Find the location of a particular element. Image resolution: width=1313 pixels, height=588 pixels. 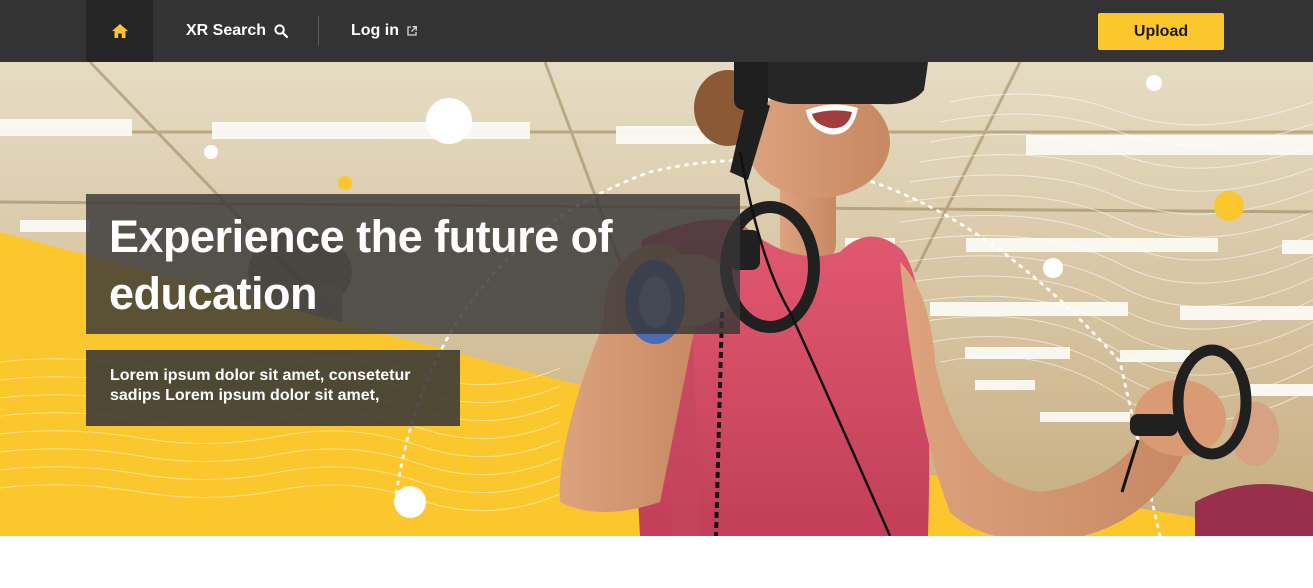

home-button is located at coordinates (119, 31).